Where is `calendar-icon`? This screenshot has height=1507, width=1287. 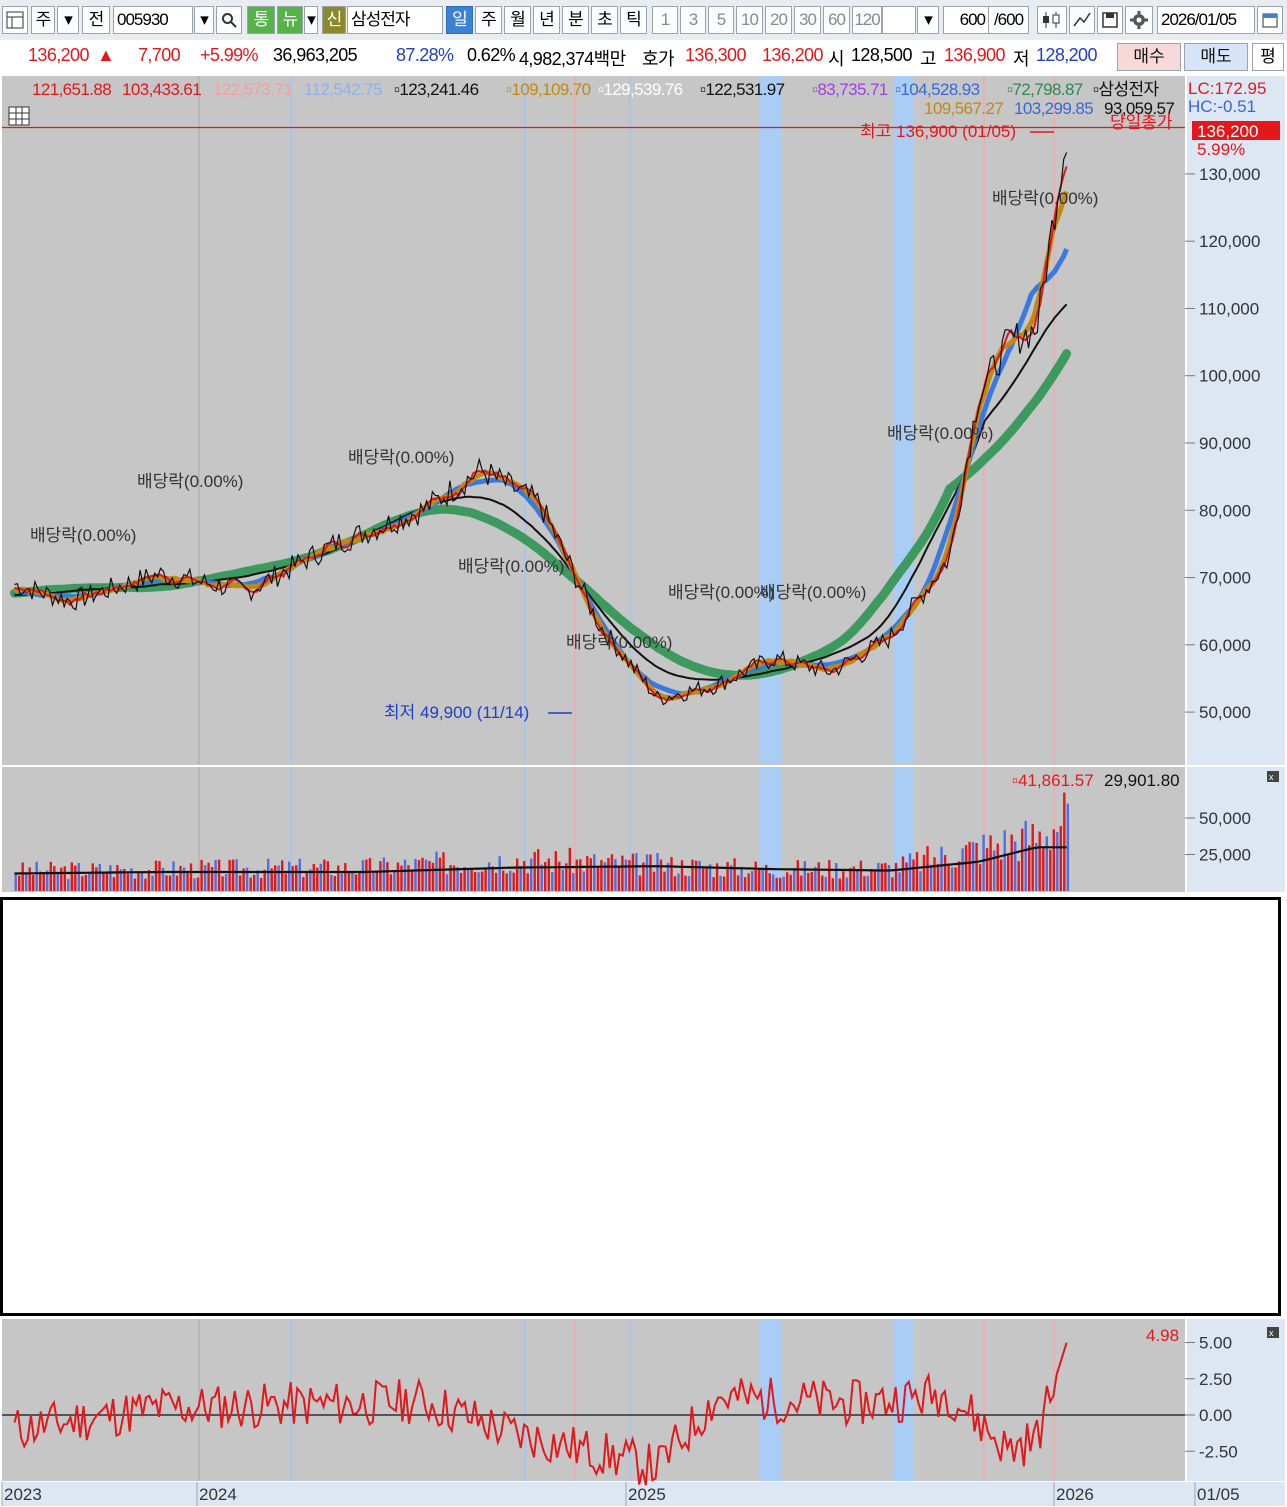
calendar-icon is located at coordinates (1270, 20).